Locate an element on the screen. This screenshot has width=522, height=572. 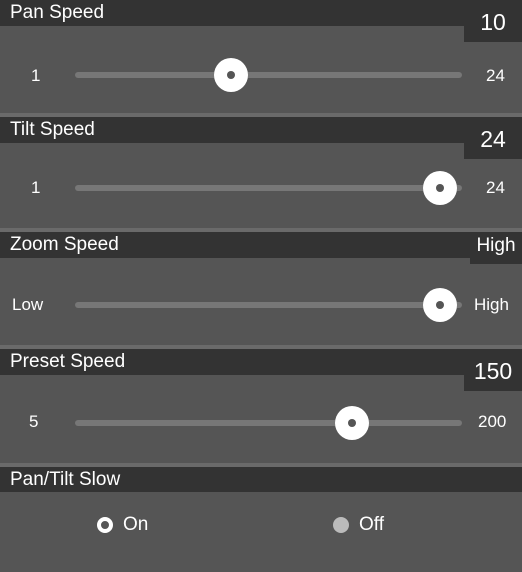
tilt-speed-title: Tilt Speed is located at coordinates (52, 129).